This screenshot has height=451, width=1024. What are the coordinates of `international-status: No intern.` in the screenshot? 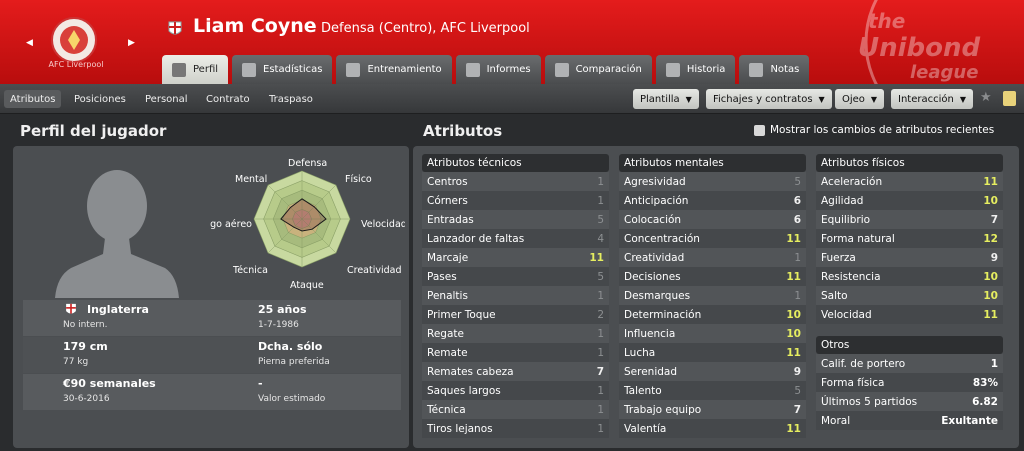 It's located at (85, 325).